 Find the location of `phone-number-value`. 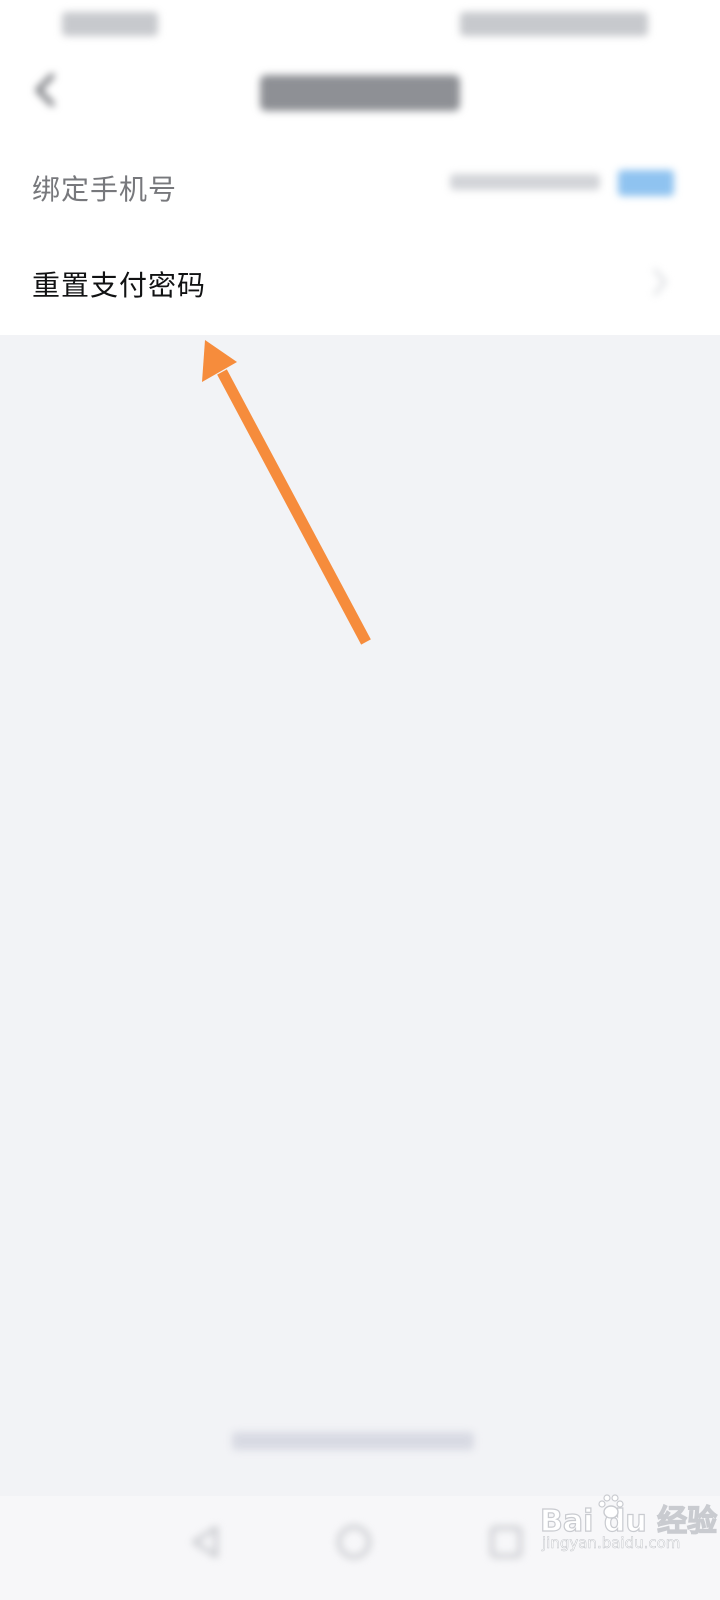

phone-number-value is located at coordinates (525, 182).